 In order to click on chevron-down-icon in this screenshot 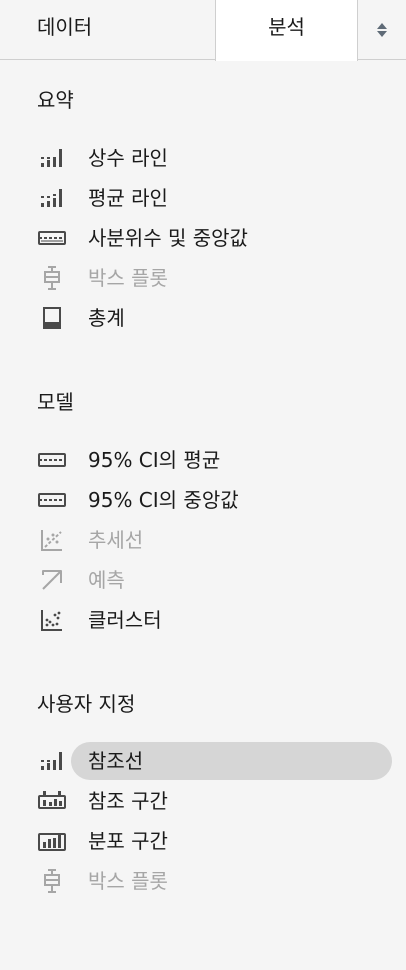, I will do `click(382, 34)`.